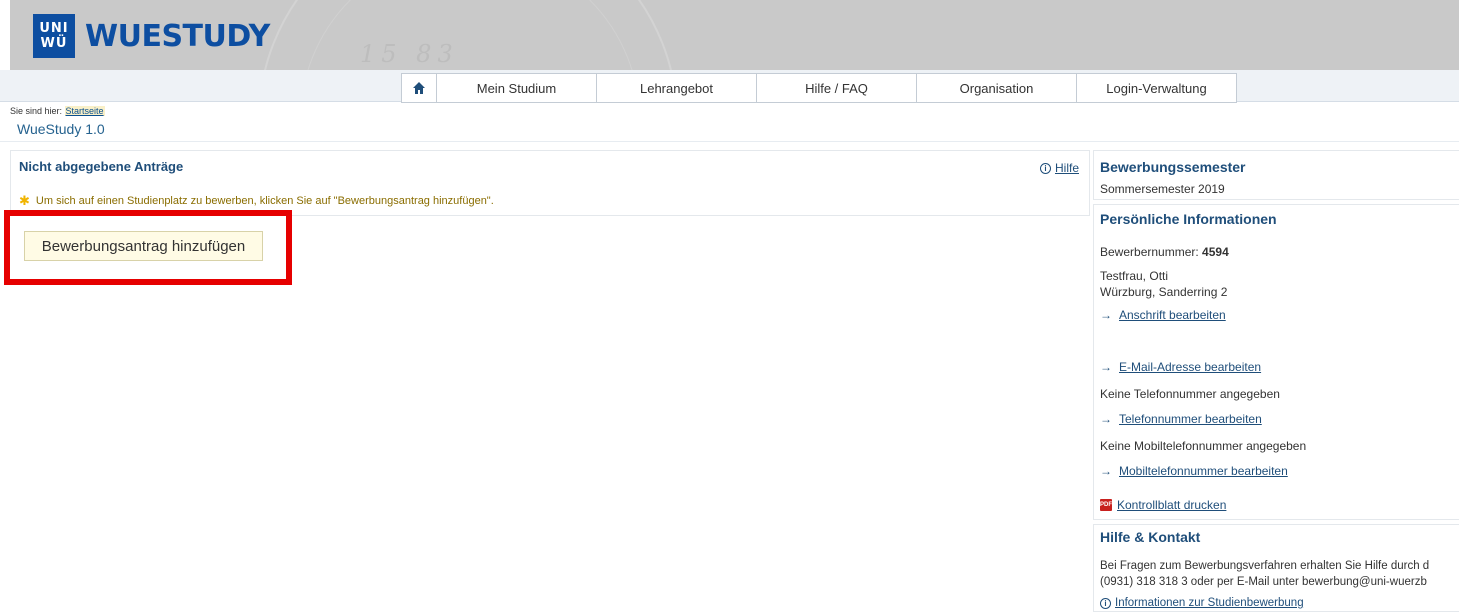 This screenshot has width=1459, height=612. I want to click on wuestudy-logo: UNI WÜ WUESTUDY, so click(151, 36).